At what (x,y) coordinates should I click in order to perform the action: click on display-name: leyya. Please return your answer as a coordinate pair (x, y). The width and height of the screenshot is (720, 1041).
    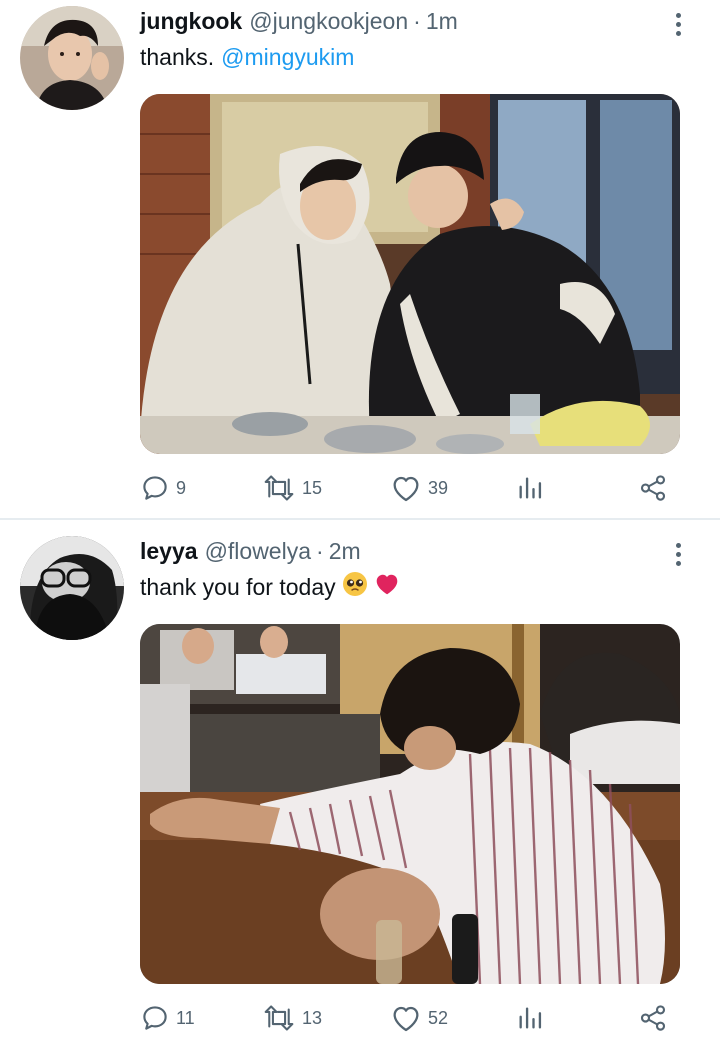
    Looking at the image, I should click on (169, 551).